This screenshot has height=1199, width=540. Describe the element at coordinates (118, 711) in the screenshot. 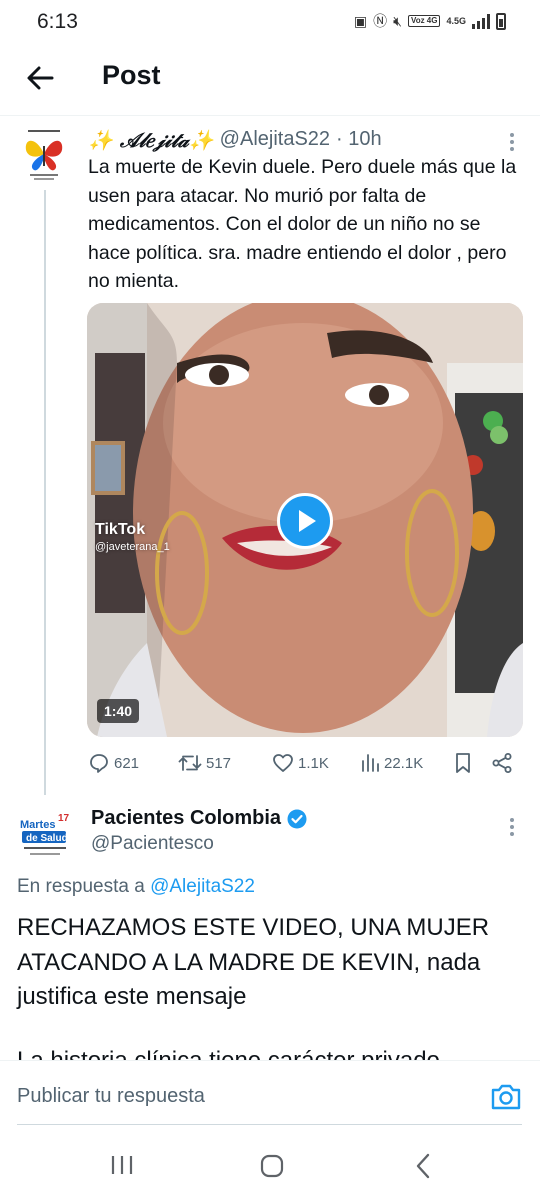

I see `video-duration: 1:40` at that location.